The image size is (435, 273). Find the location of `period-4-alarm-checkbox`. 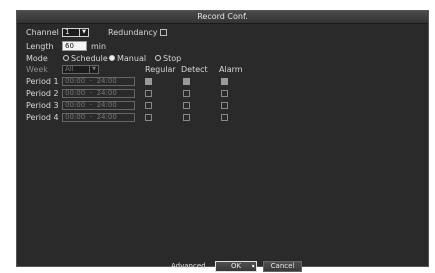

period-4-alarm-checkbox is located at coordinates (224, 117).